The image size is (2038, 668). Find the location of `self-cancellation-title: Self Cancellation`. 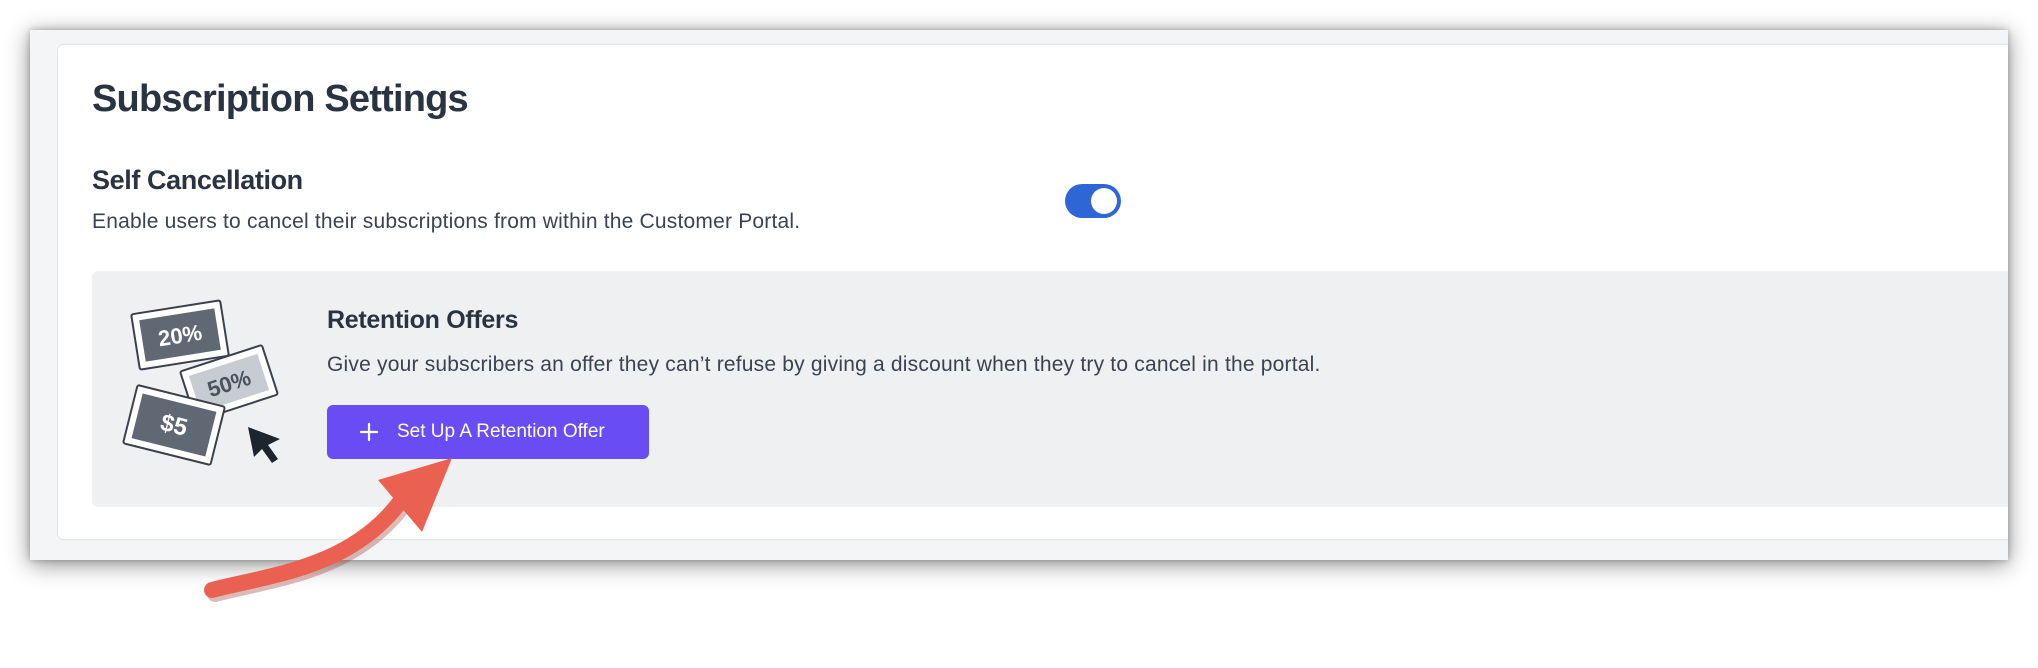

self-cancellation-title: Self Cancellation is located at coordinates (197, 180).